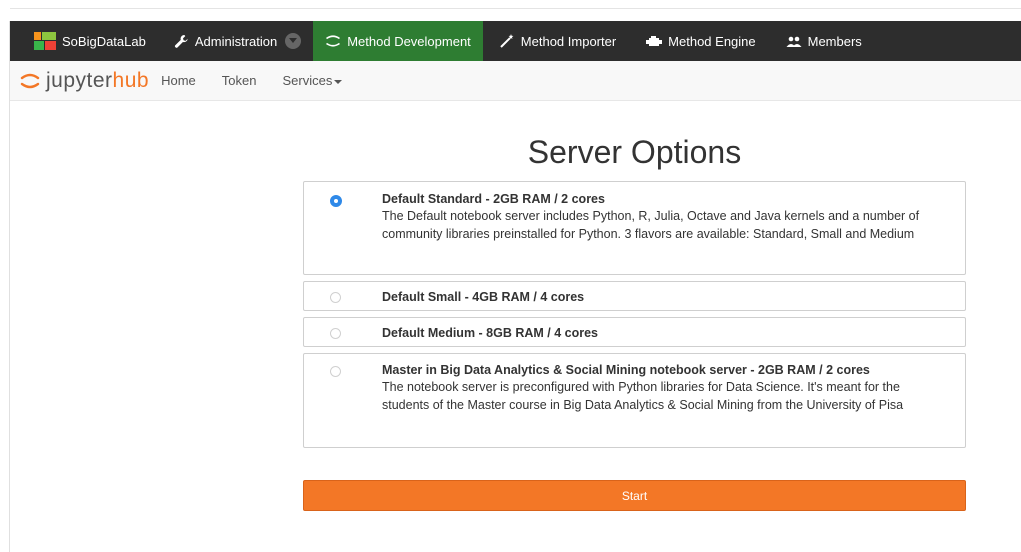 The height and width of the screenshot is (552, 1021). Describe the element at coordinates (654, 41) in the screenshot. I see `engine-icon` at that location.